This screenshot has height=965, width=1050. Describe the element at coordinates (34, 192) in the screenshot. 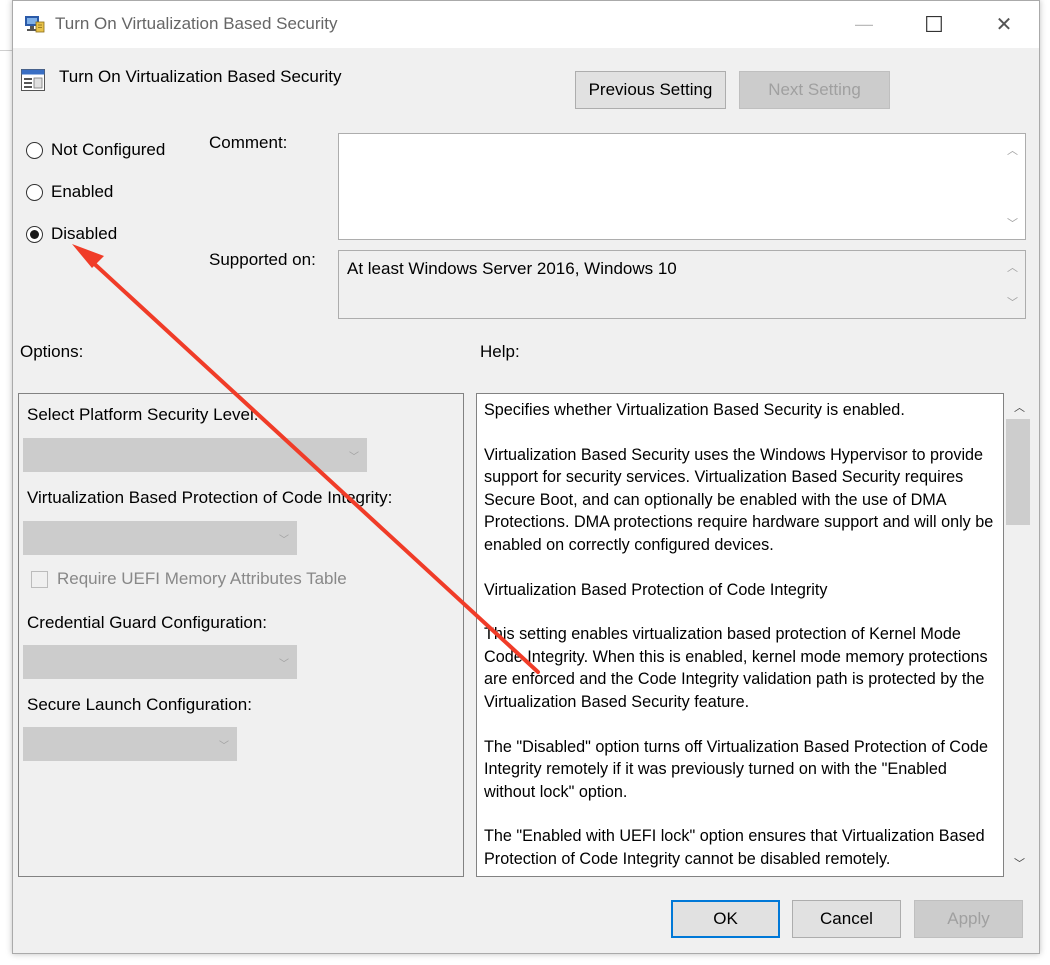

I see `radio-enabled-circle` at that location.